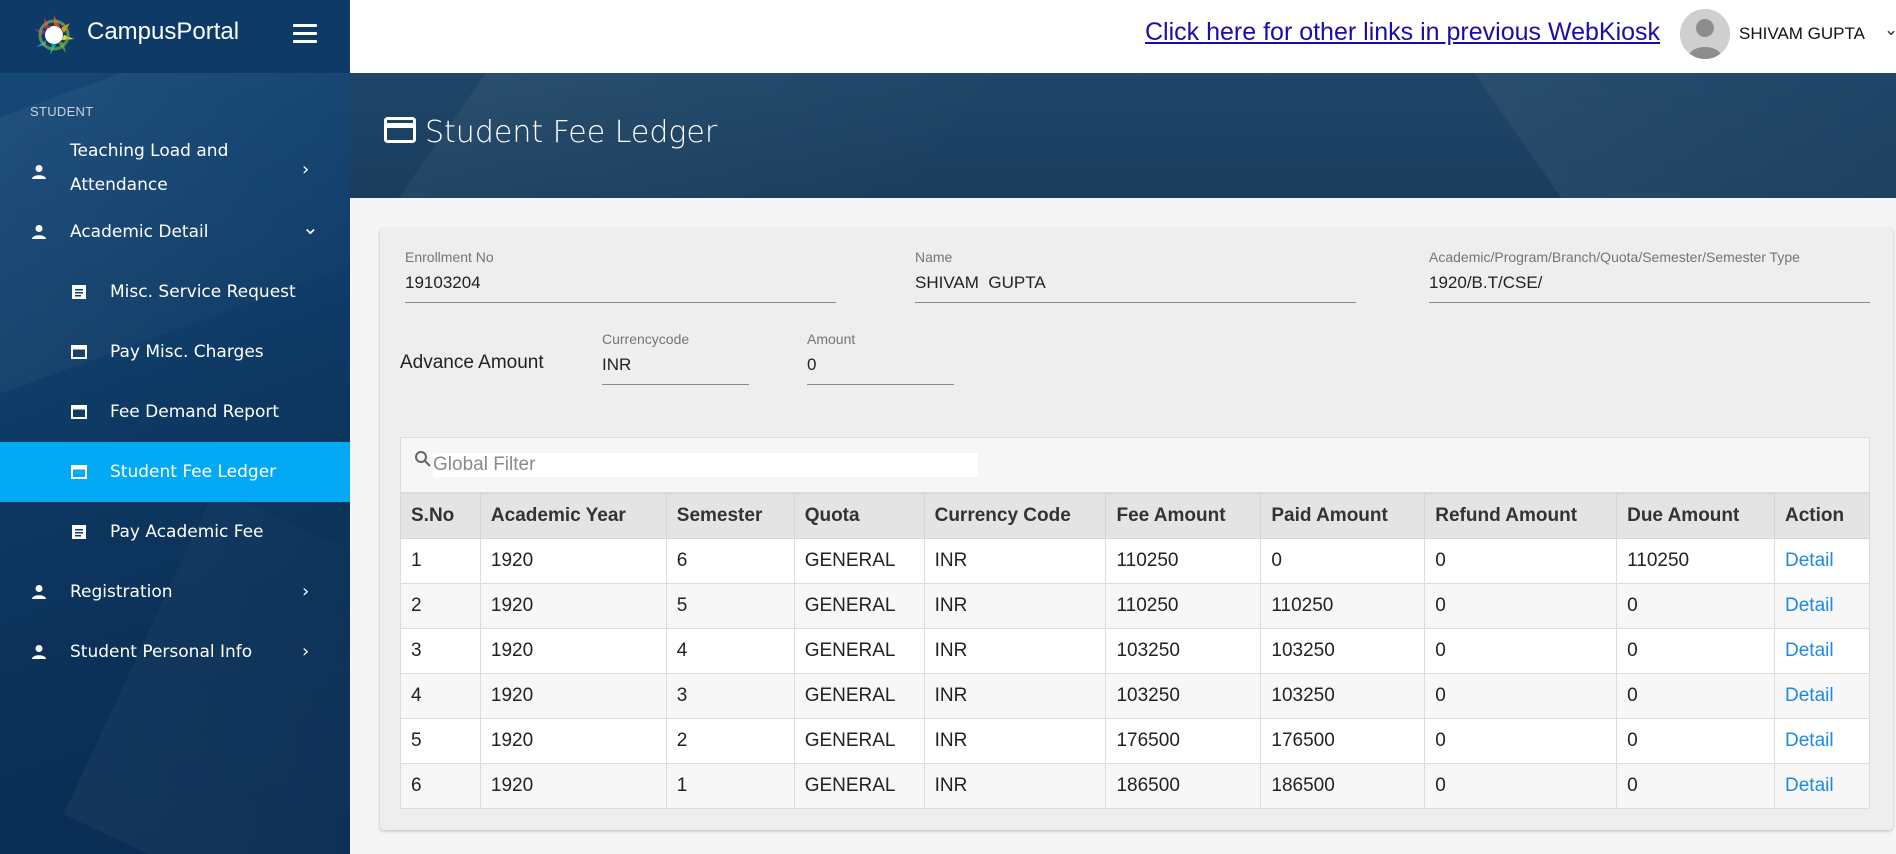  What do you see at coordinates (440, 741) in the screenshot?
I see `cell-sno: 5` at bounding box center [440, 741].